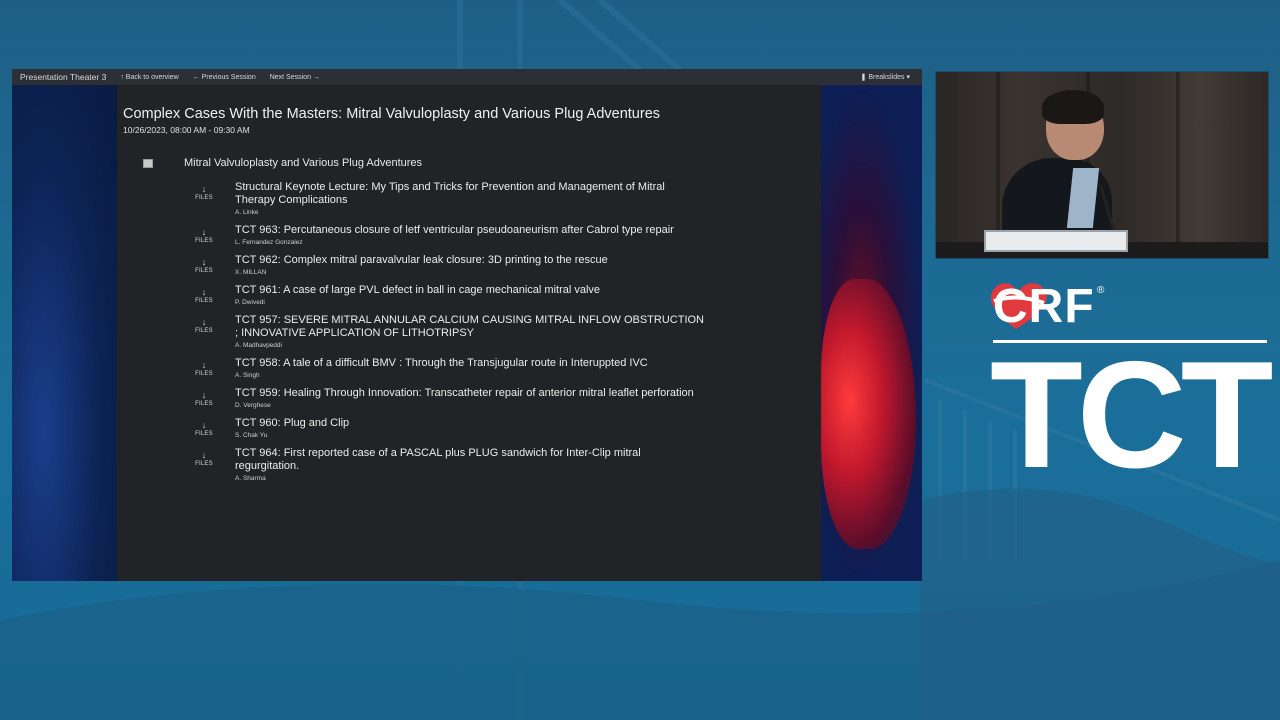 This screenshot has height=720, width=1280. Describe the element at coordinates (269, 242) in the screenshot. I see `talk-author: L. Fernandez Gonzalez` at that location.